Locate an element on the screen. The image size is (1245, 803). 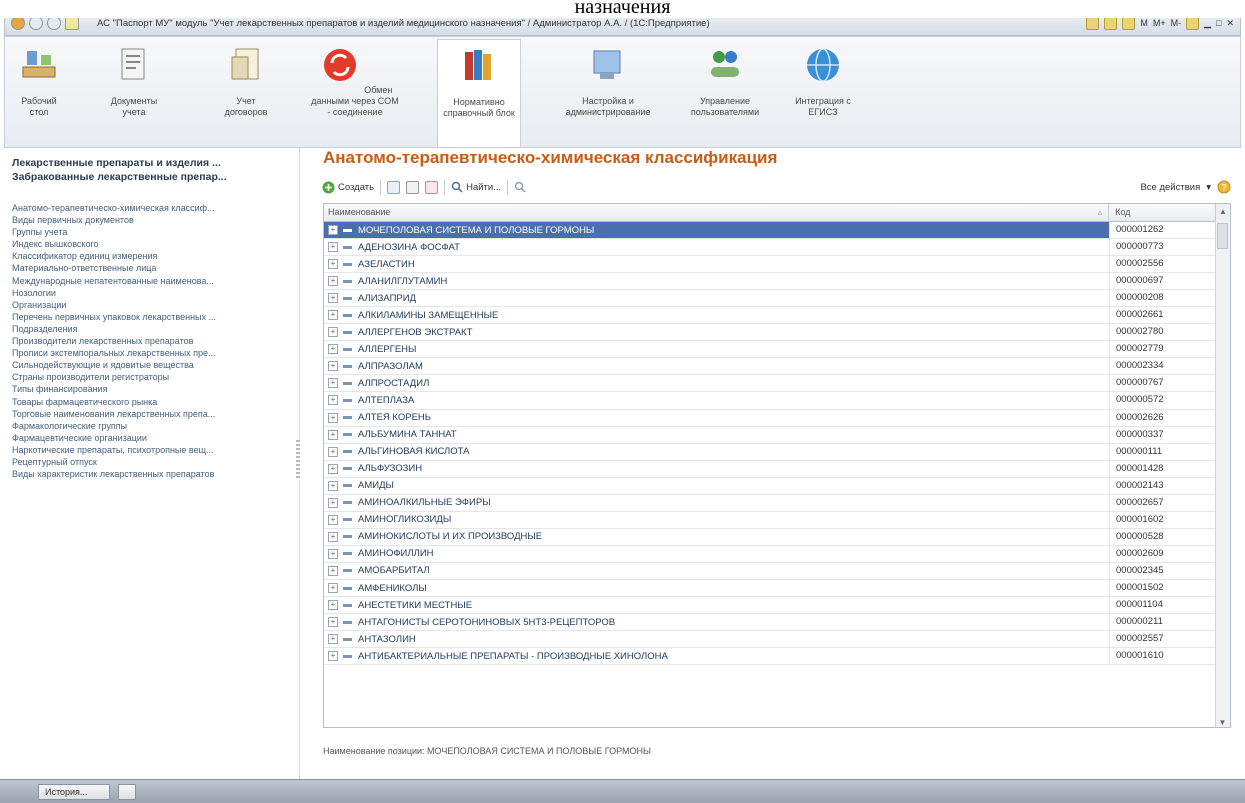
cell-code: 000002556 is located at coordinates (1163, 264).